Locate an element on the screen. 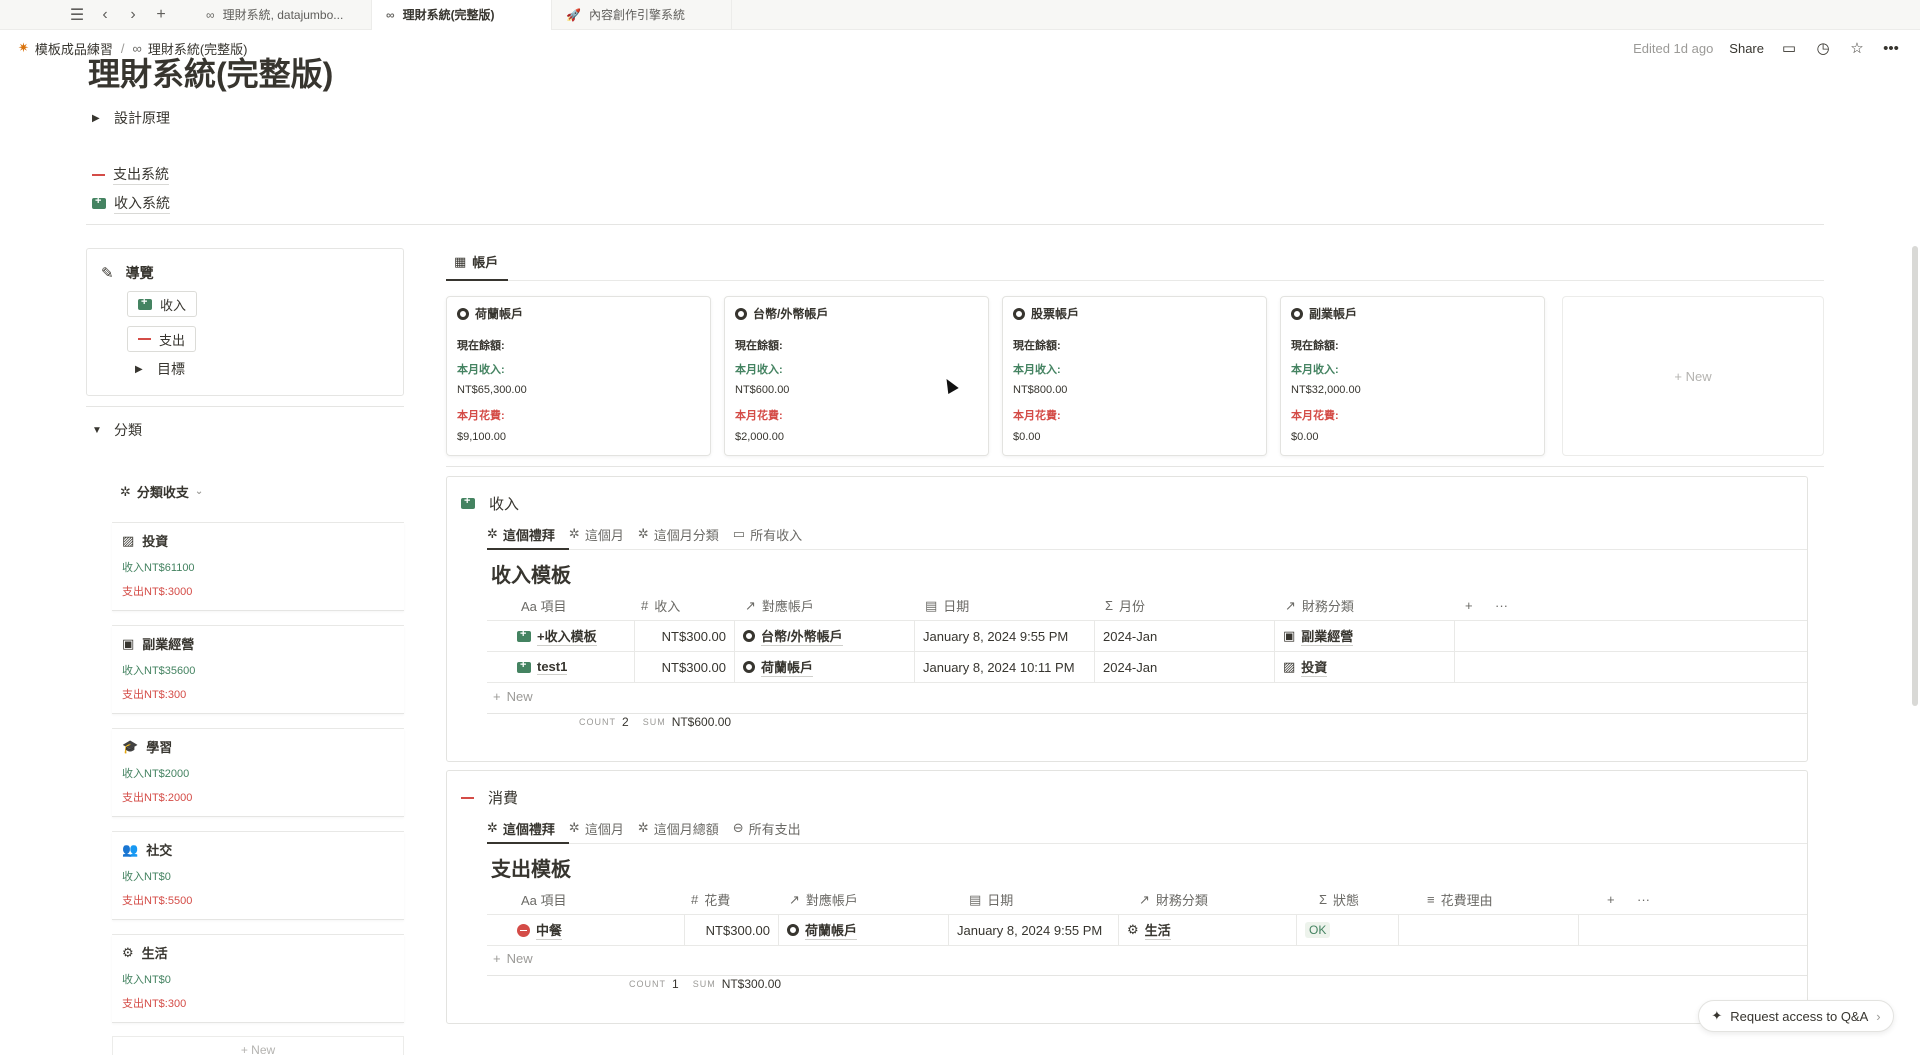 The image size is (1920, 1055). category-card-side-business: ▣ 副業經營 收入NT$35600 支出NT$:300 is located at coordinates (258, 670).